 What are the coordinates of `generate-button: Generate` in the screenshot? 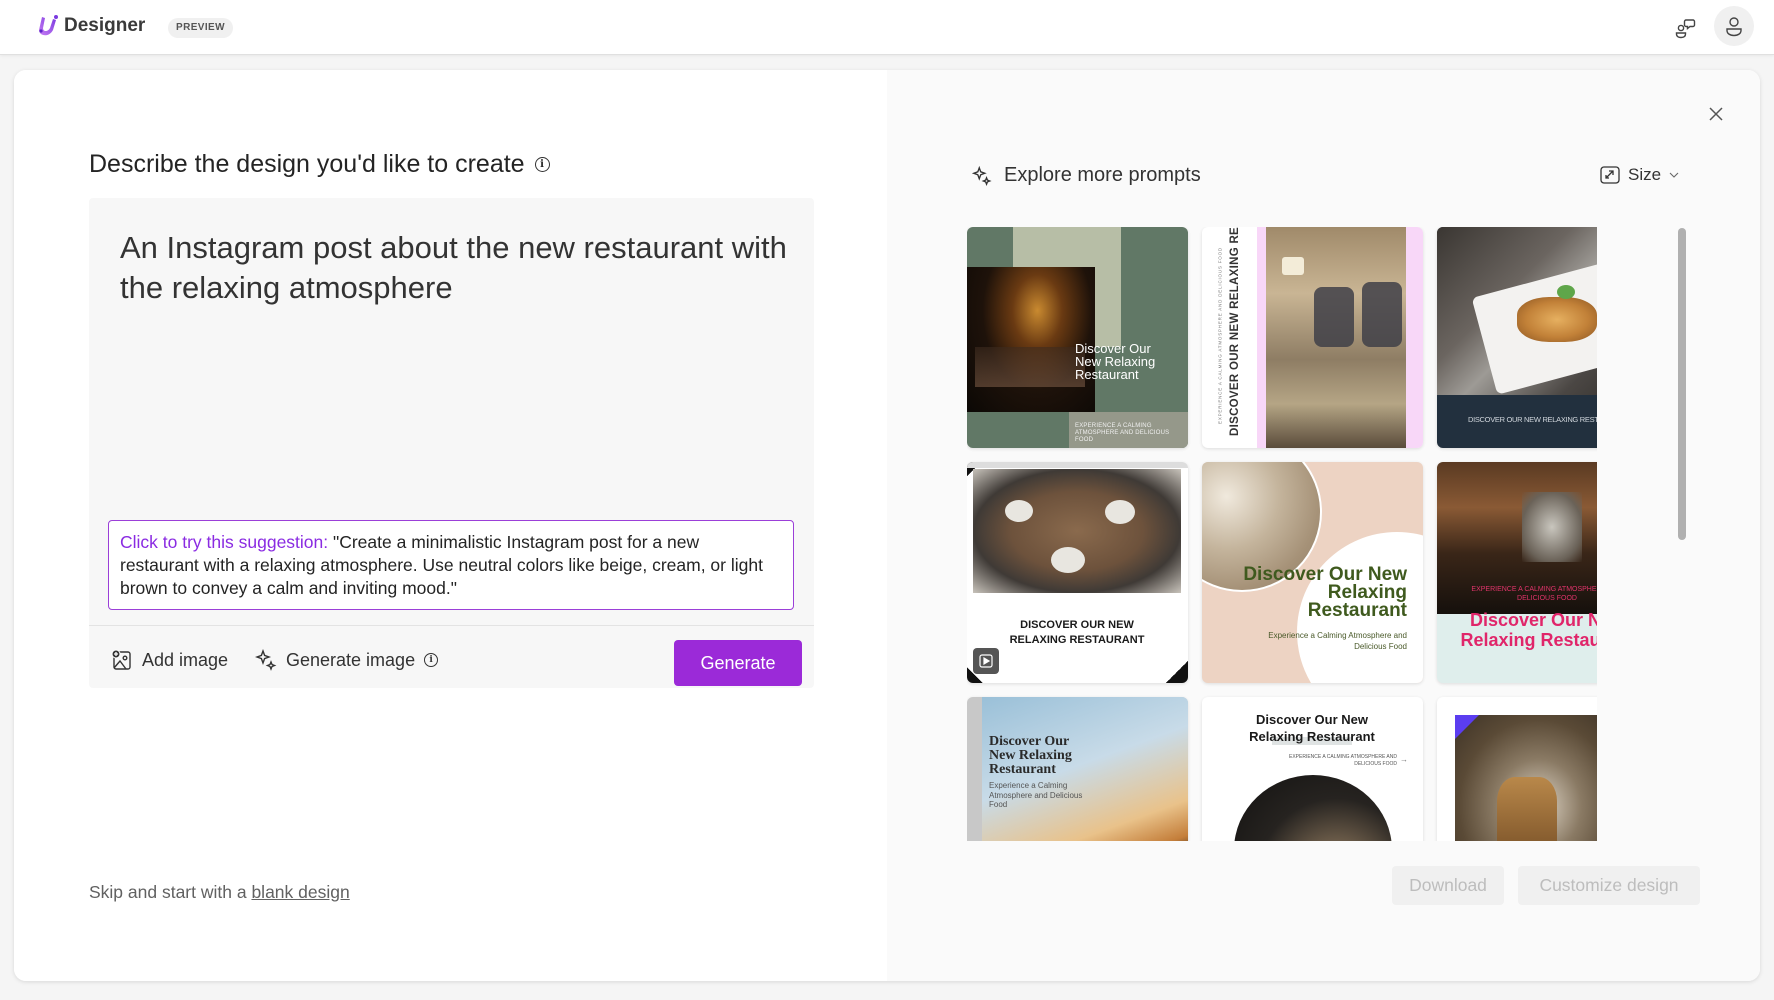 It's located at (738, 663).